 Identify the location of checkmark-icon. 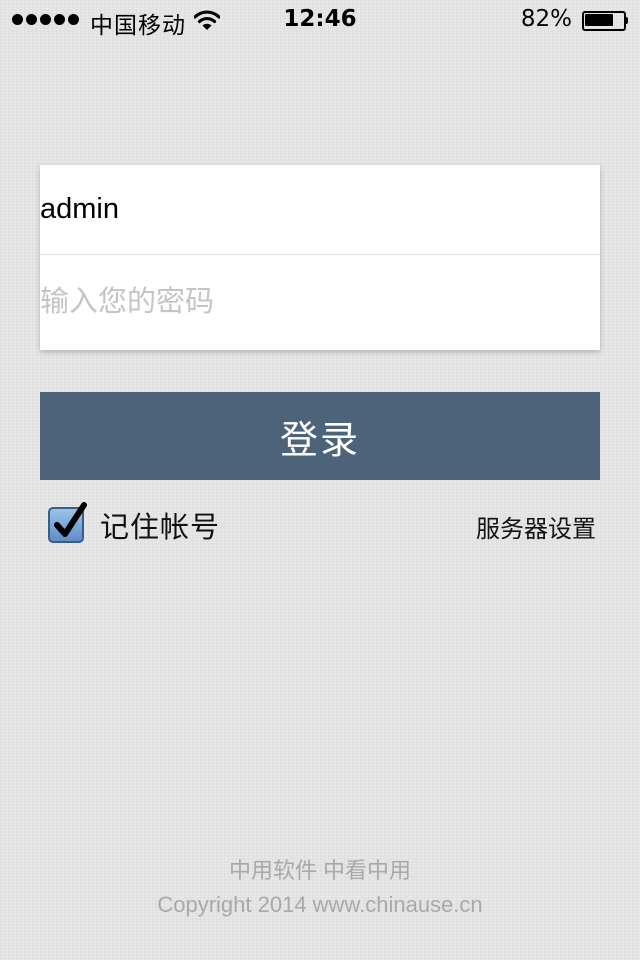
(70, 519).